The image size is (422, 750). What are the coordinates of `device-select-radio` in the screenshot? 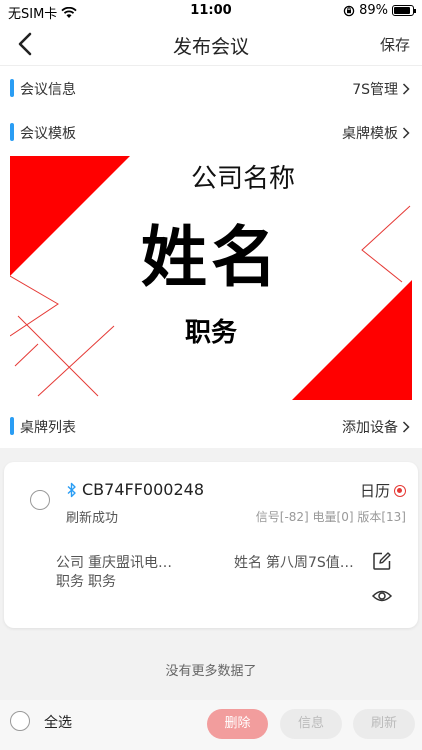 It's located at (40, 500).